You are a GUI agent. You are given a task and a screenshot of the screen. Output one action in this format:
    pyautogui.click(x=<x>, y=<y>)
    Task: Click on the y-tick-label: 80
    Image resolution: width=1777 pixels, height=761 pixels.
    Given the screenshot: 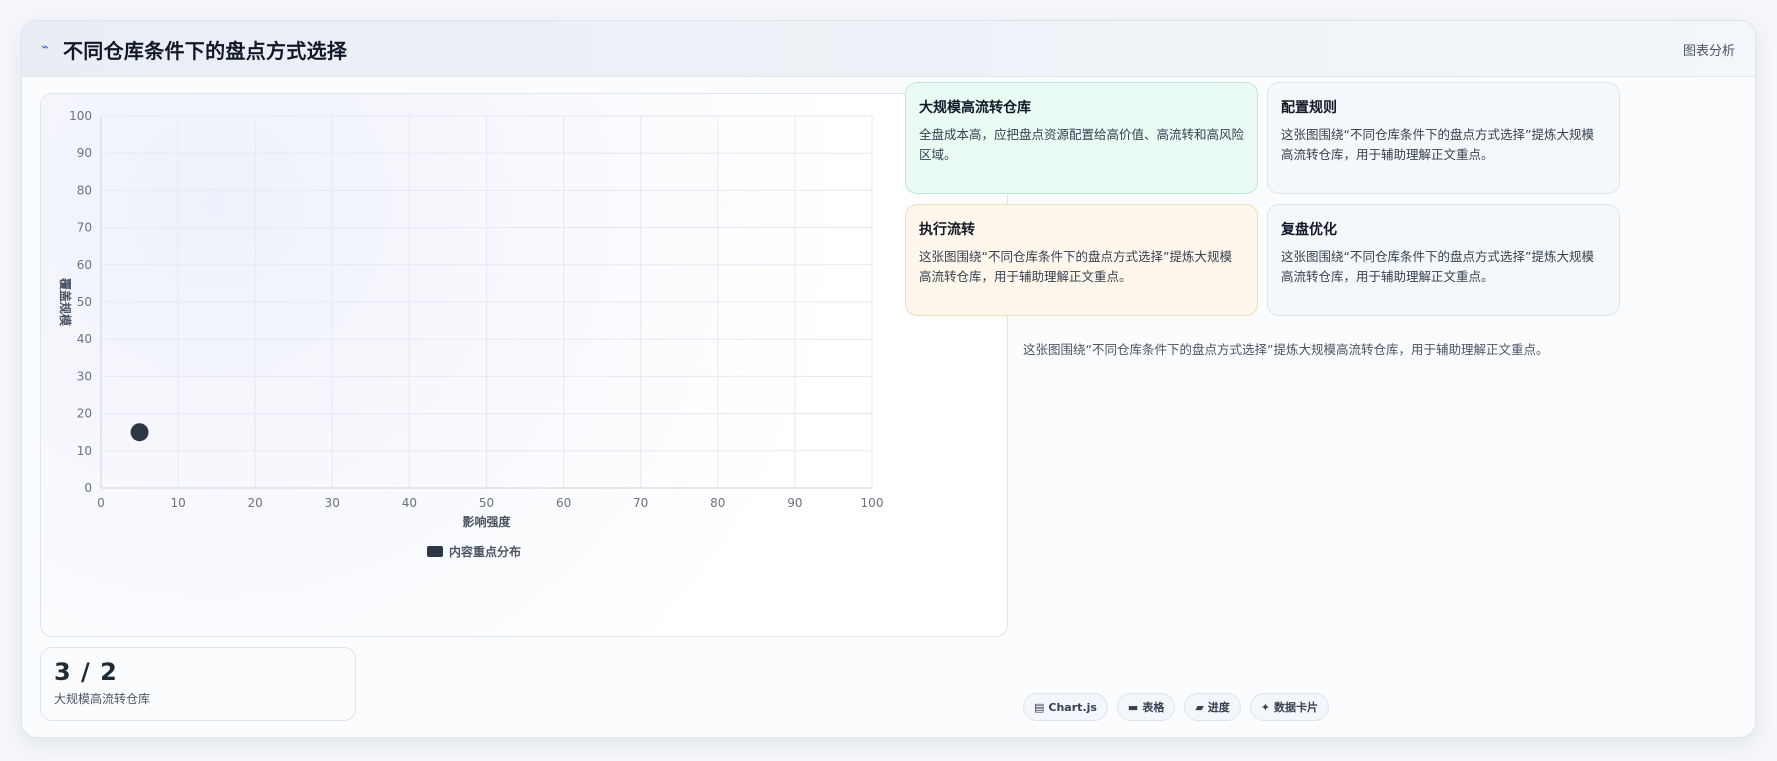 What is the action you would take?
    pyautogui.click(x=84, y=190)
    